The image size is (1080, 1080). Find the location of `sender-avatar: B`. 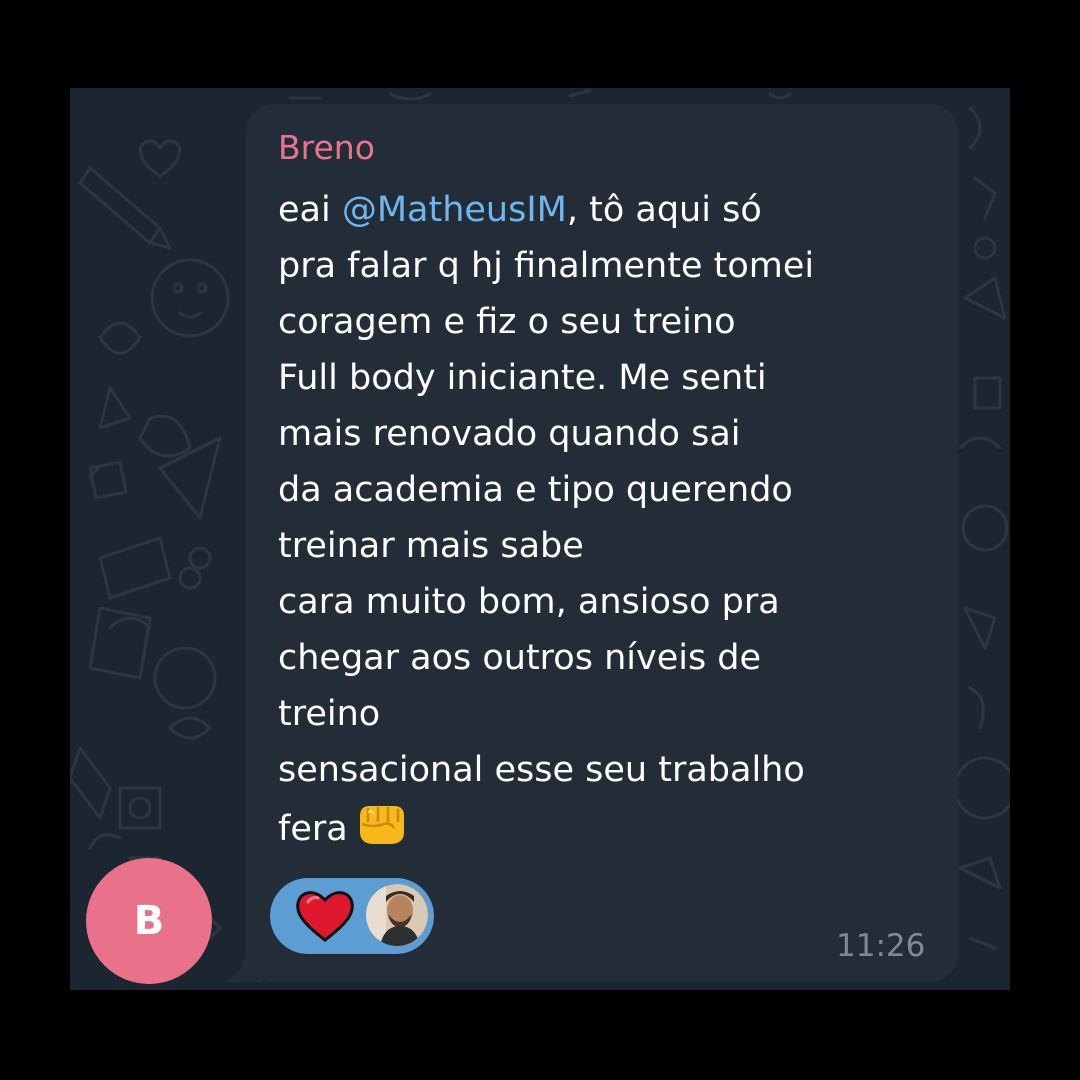

sender-avatar: B is located at coordinates (149, 921).